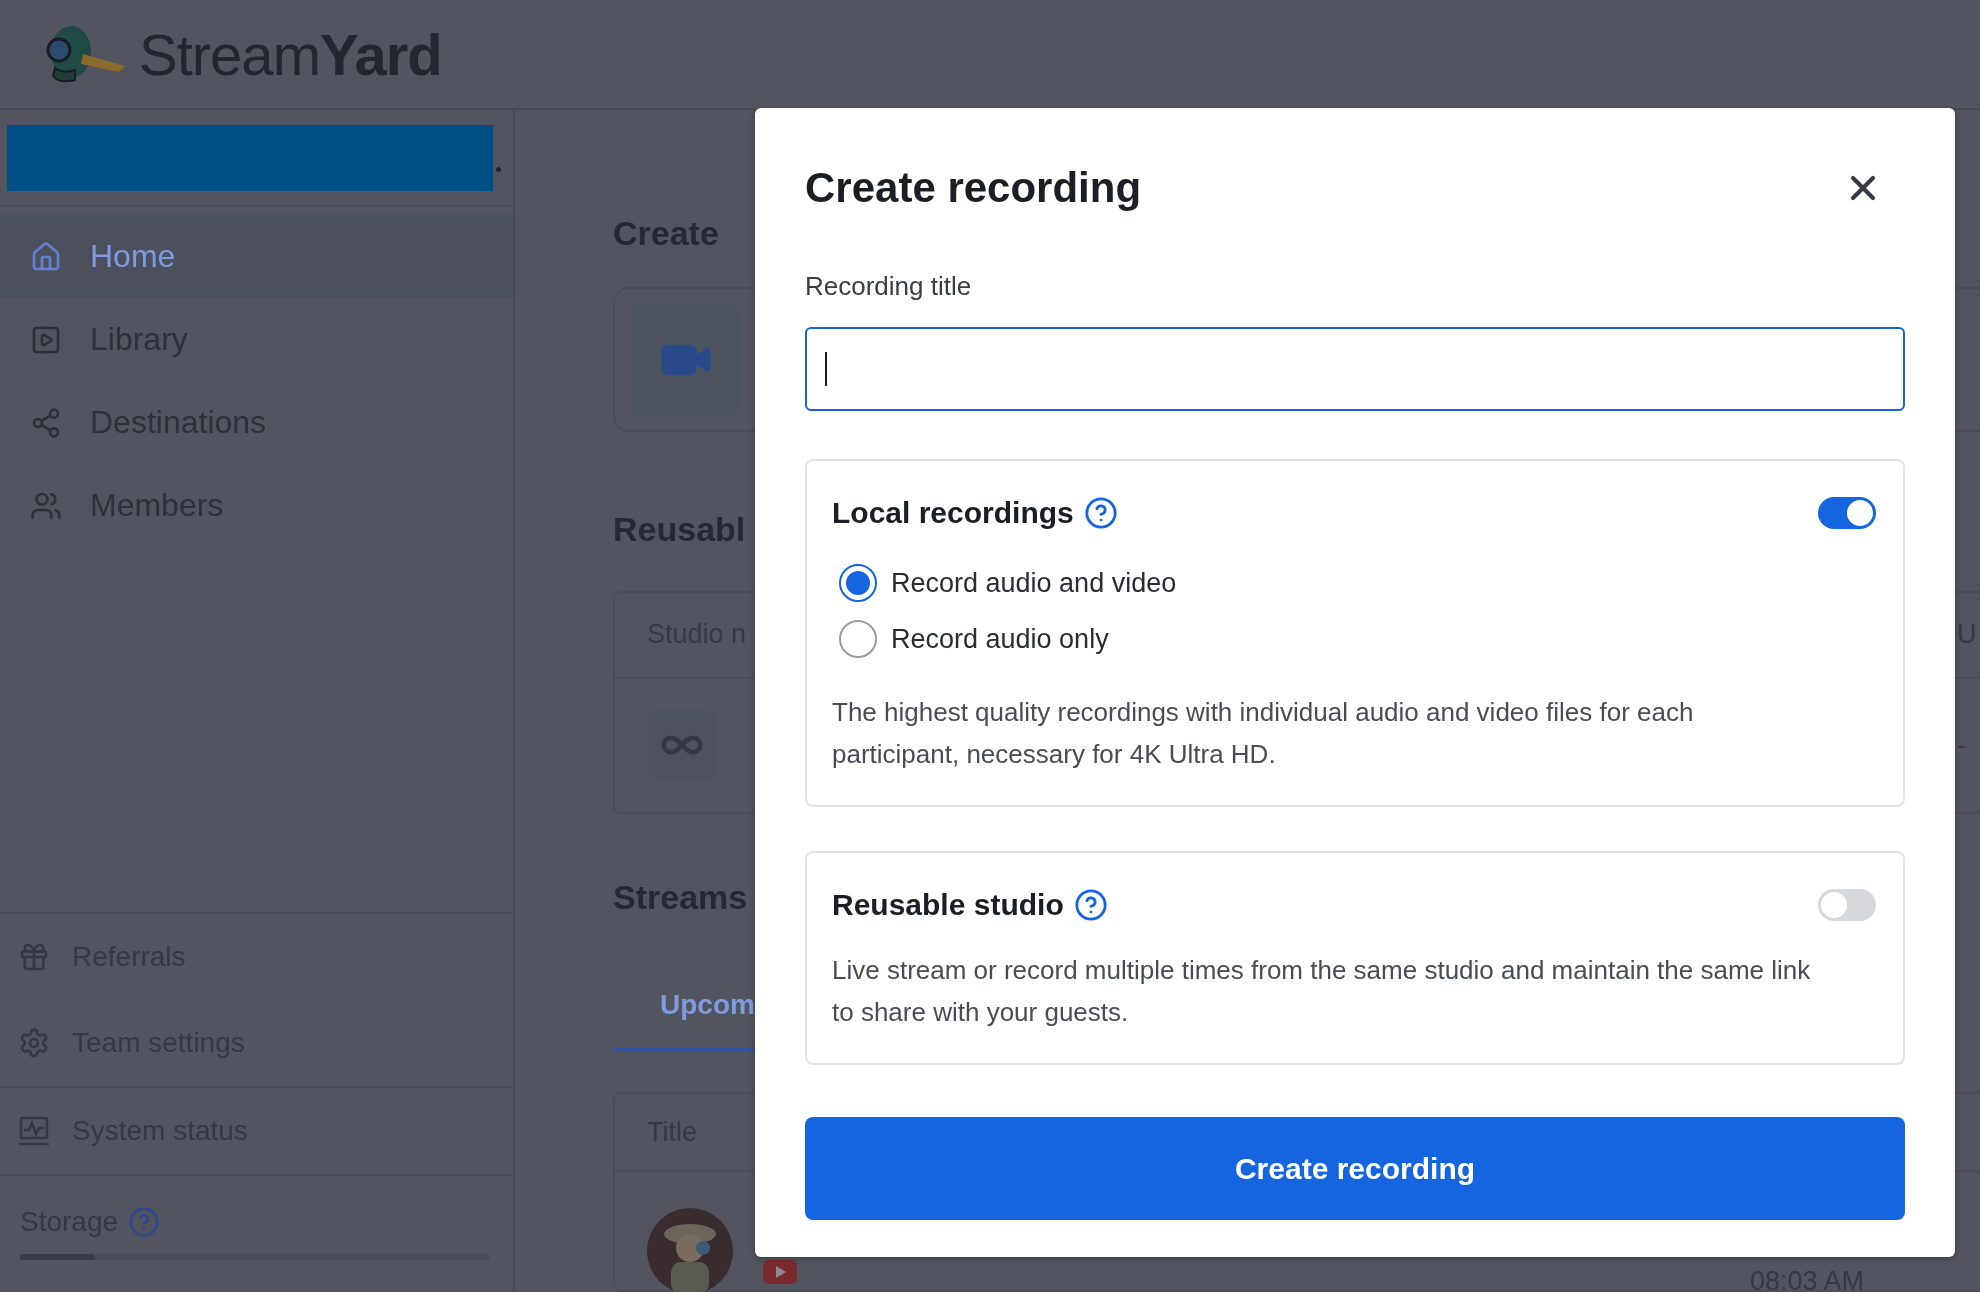 Image resolution: width=1980 pixels, height=1292 pixels. What do you see at coordinates (1322, 991) in the screenshot?
I see `option-description: Live stream or record multiple times from the same studio and maintain the same link to share with your guests.` at bounding box center [1322, 991].